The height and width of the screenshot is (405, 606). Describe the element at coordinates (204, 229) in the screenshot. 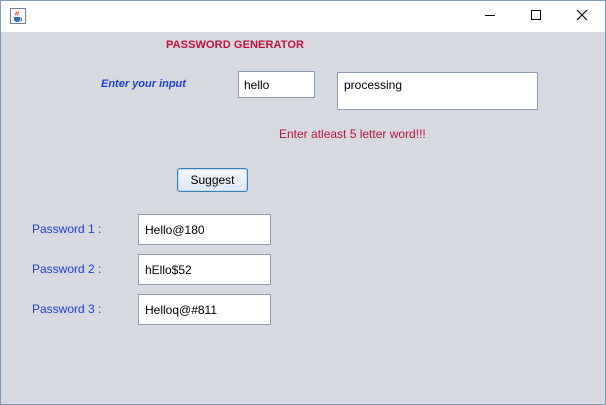

I see `password-1-field` at that location.